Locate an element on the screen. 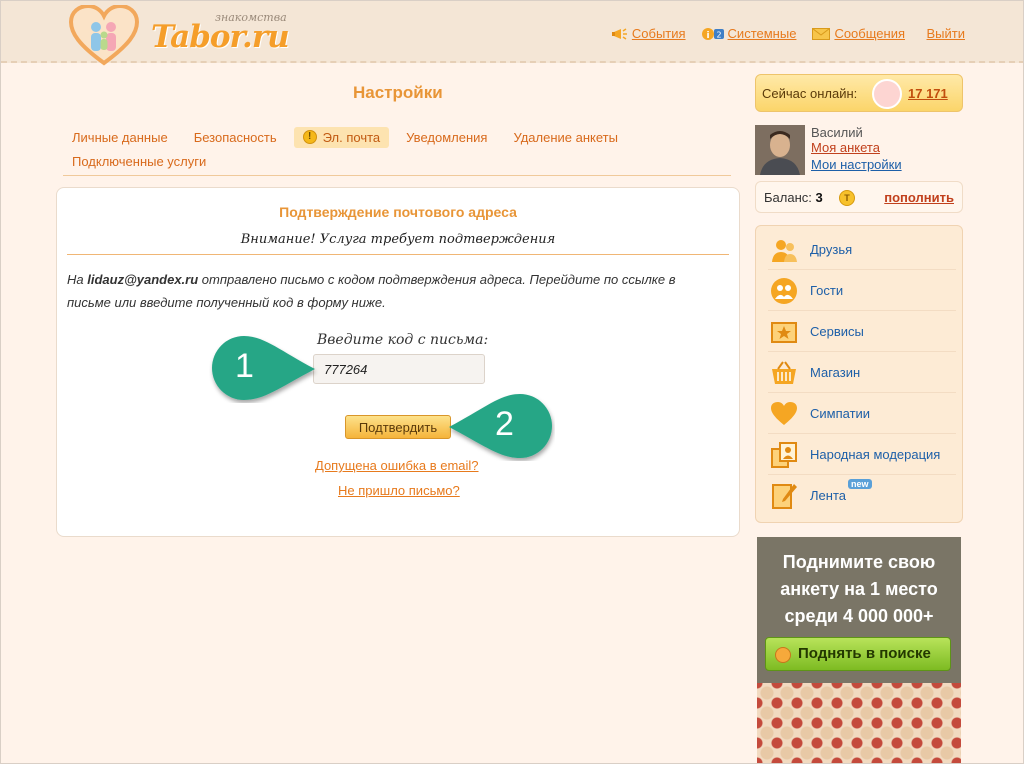  balance-text: Баланс: is located at coordinates (788, 197).